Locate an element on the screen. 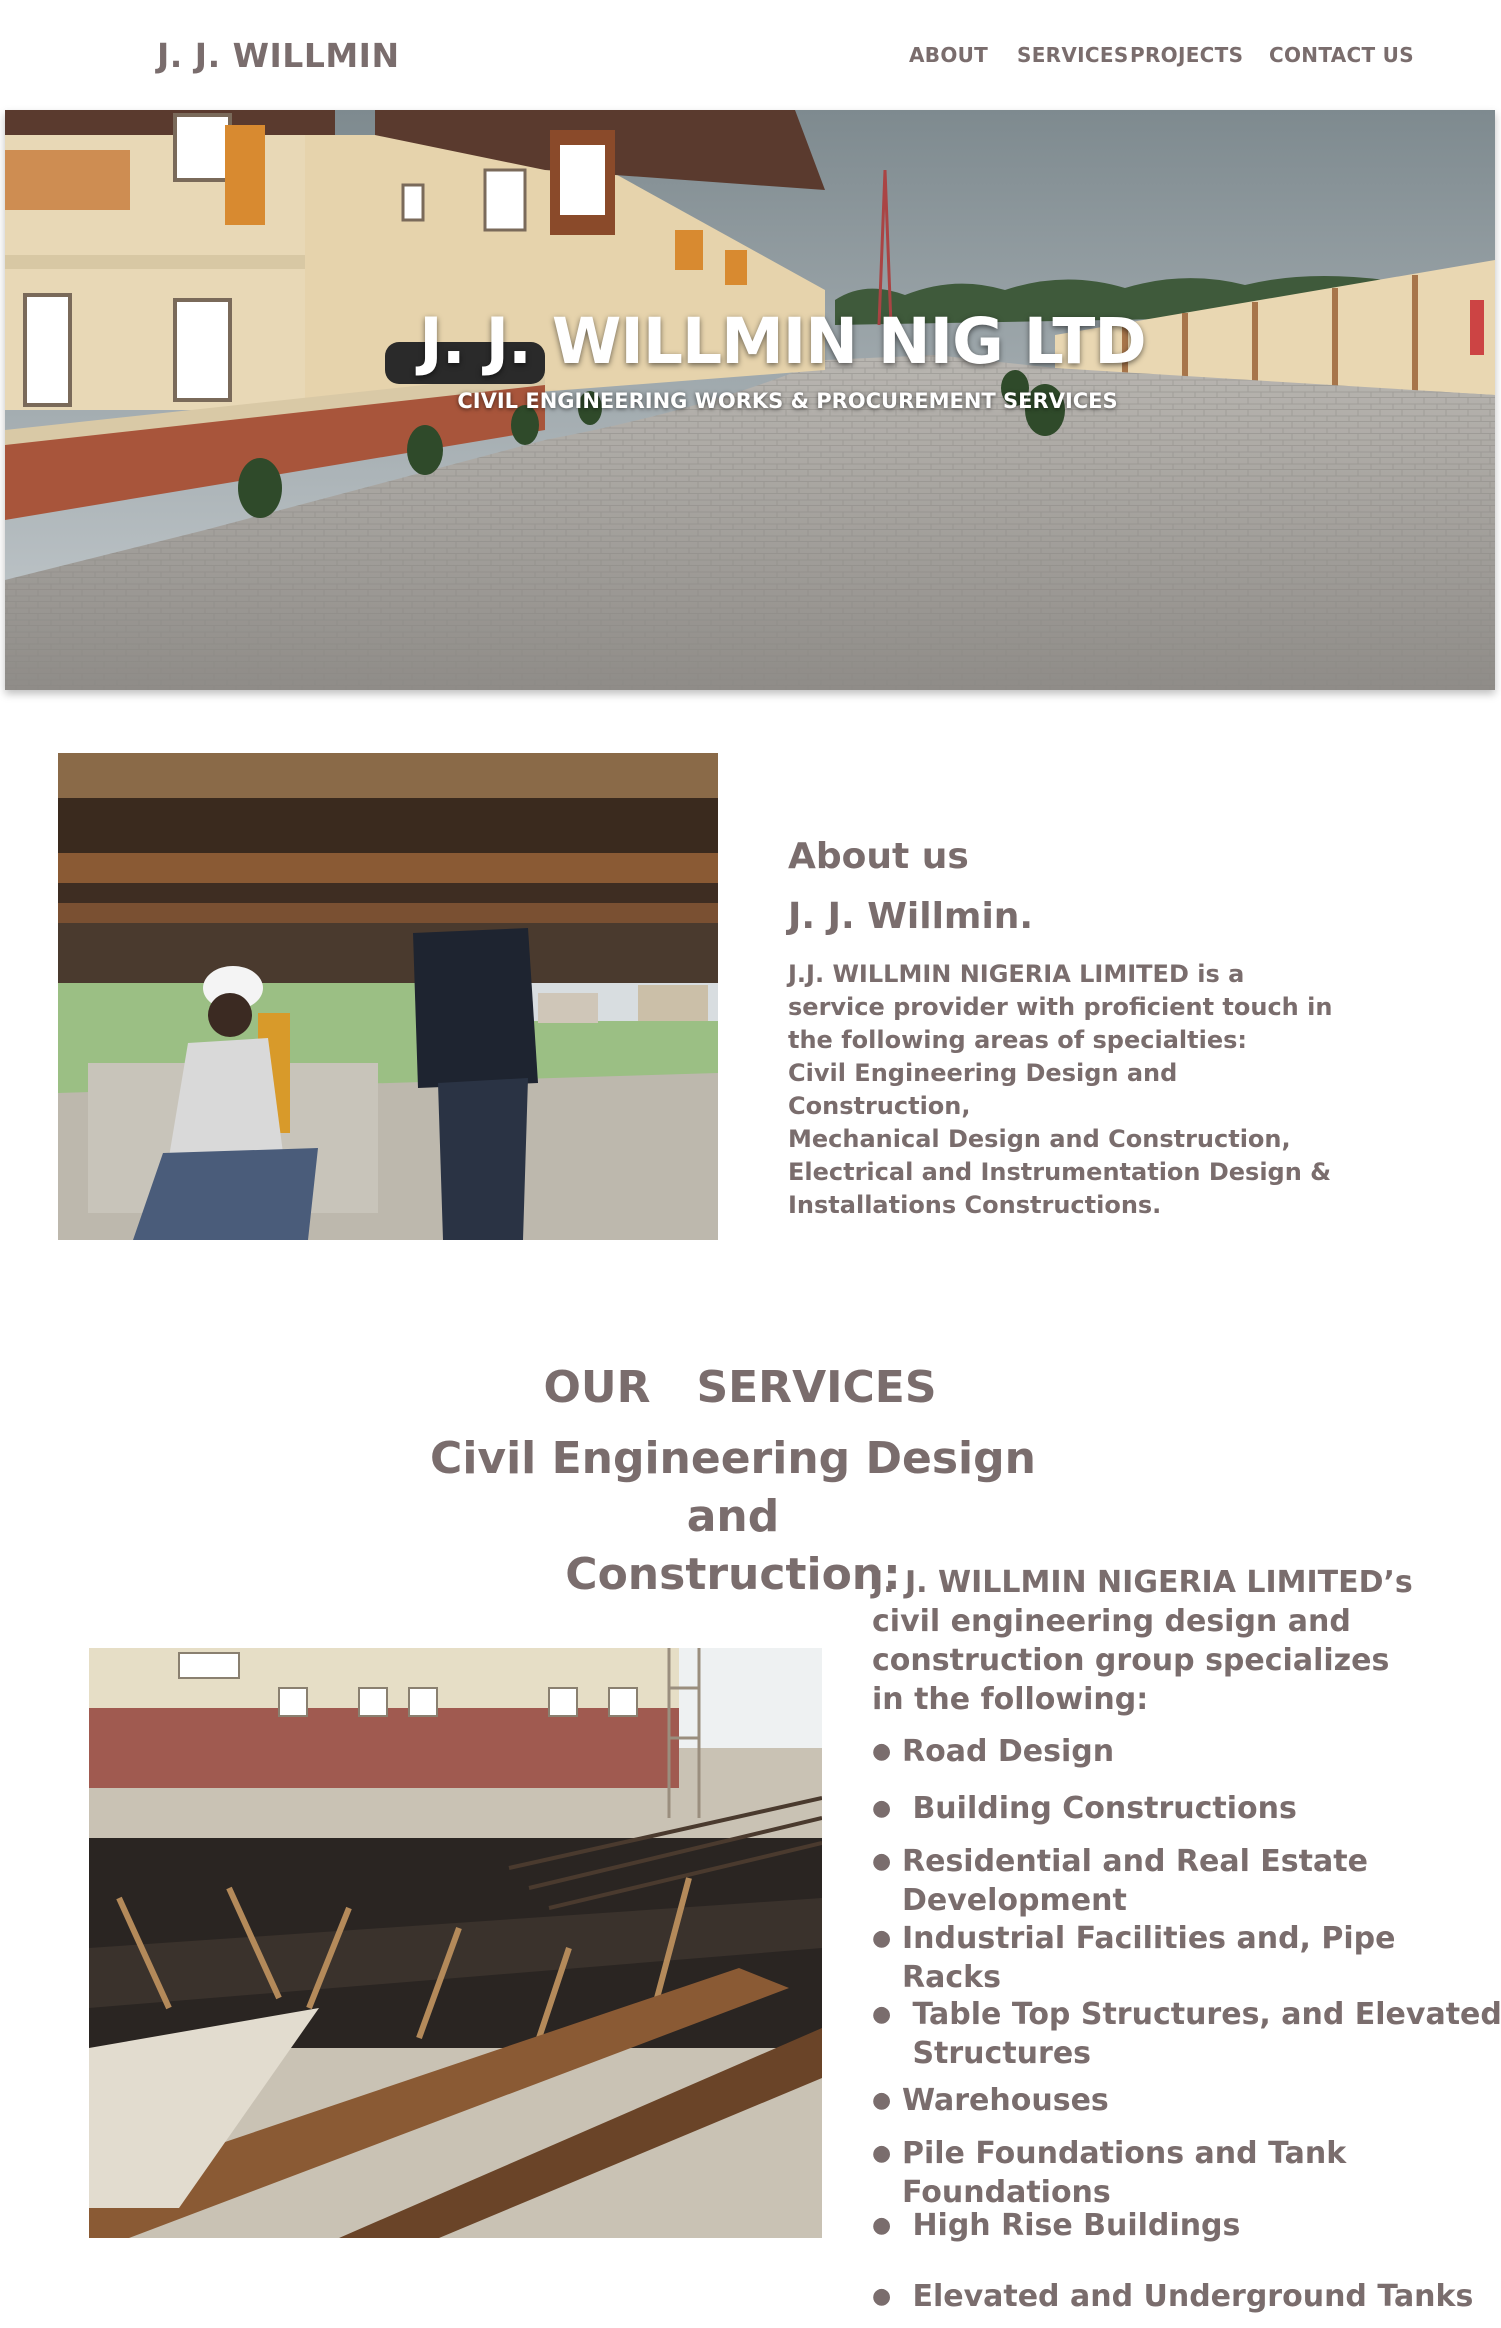 This screenshot has width=1501, height=2328. about-photo-workers is located at coordinates (388, 996).